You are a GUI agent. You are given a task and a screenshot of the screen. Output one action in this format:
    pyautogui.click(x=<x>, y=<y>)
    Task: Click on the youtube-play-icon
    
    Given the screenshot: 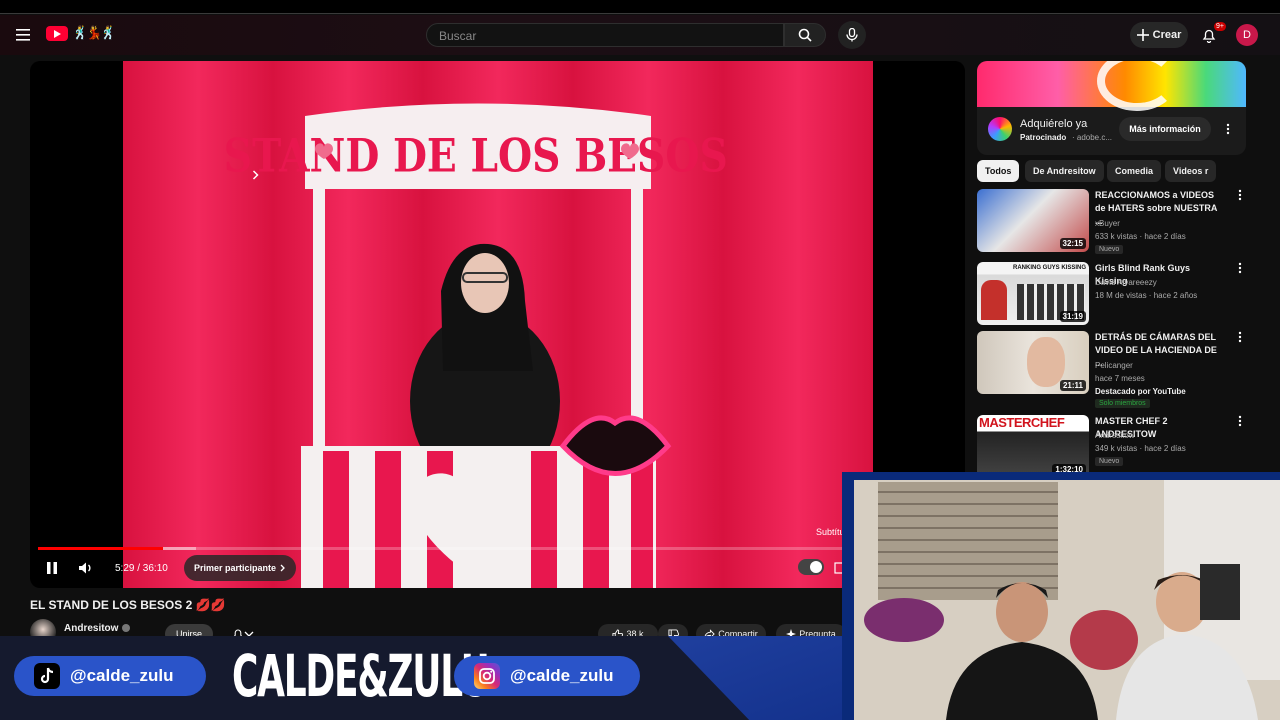 What is the action you would take?
    pyautogui.click(x=57, y=33)
    